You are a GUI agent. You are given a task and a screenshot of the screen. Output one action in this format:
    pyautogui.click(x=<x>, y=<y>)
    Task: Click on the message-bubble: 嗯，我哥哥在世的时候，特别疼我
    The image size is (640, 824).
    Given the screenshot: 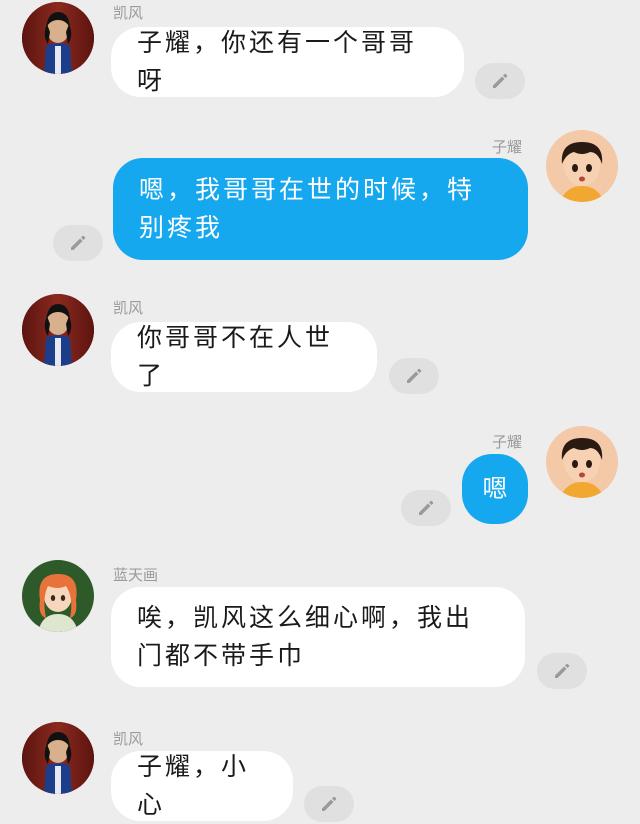 What is the action you would take?
    pyautogui.click(x=320, y=209)
    